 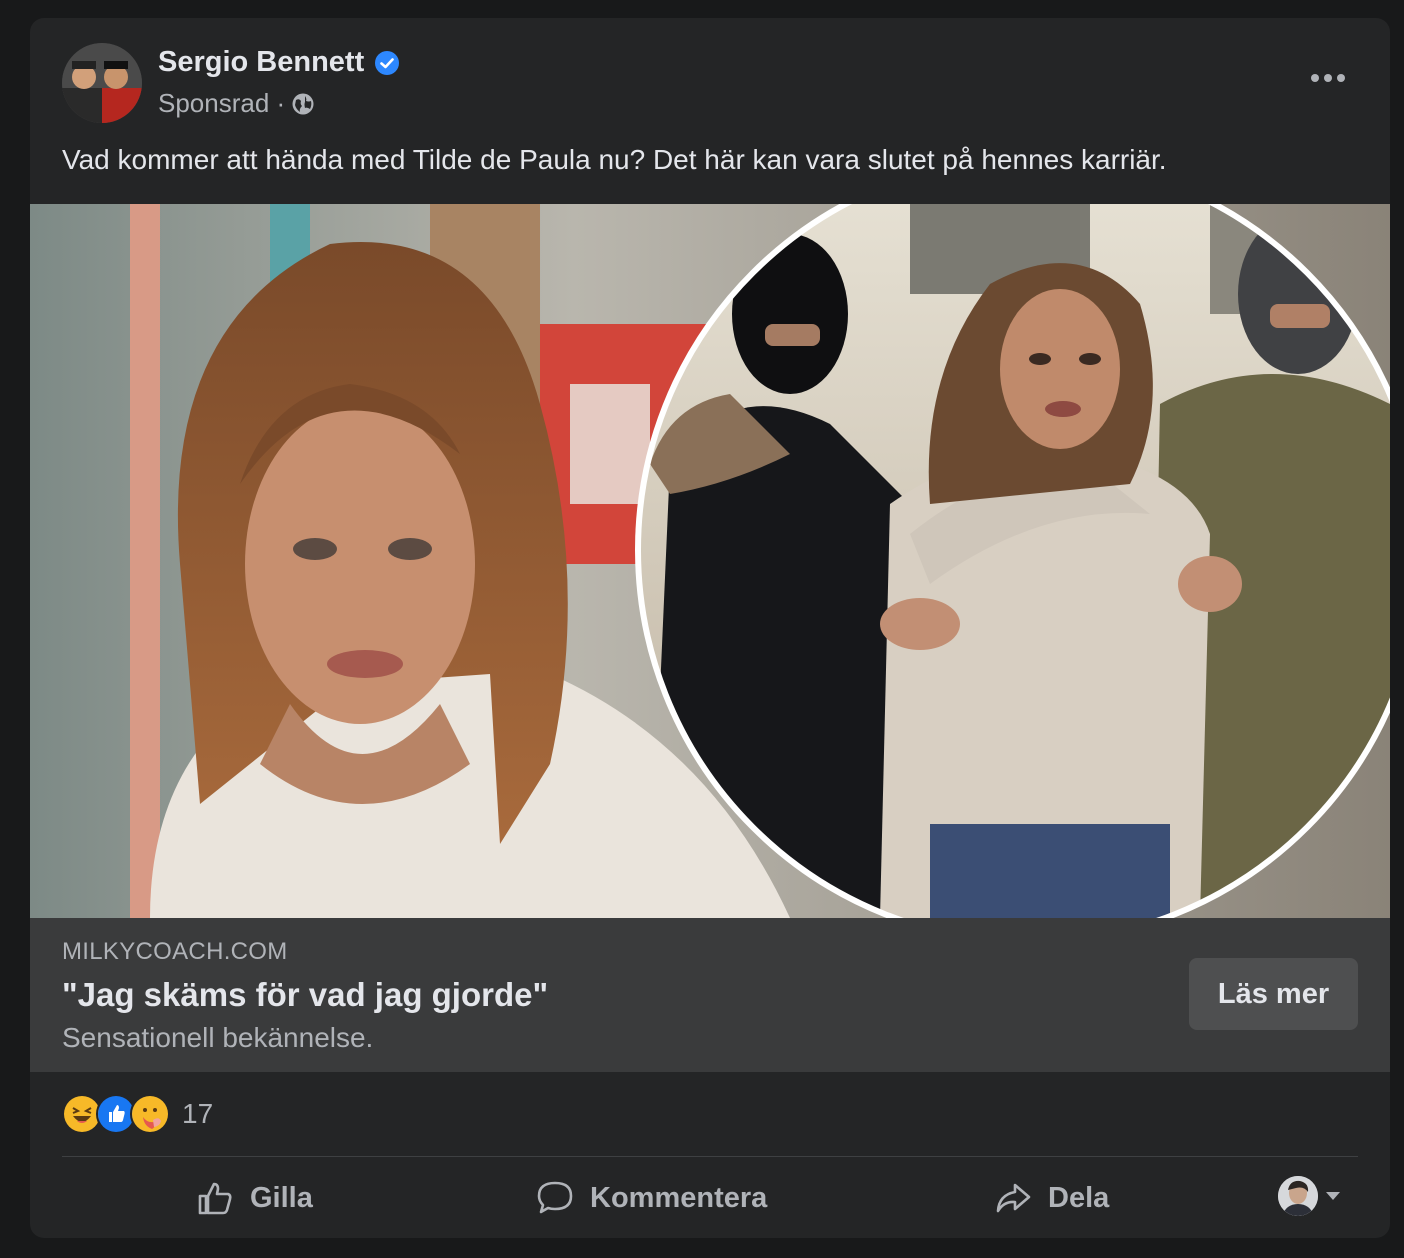 I want to click on share-button: Dela, so click(x=1051, y=1198).